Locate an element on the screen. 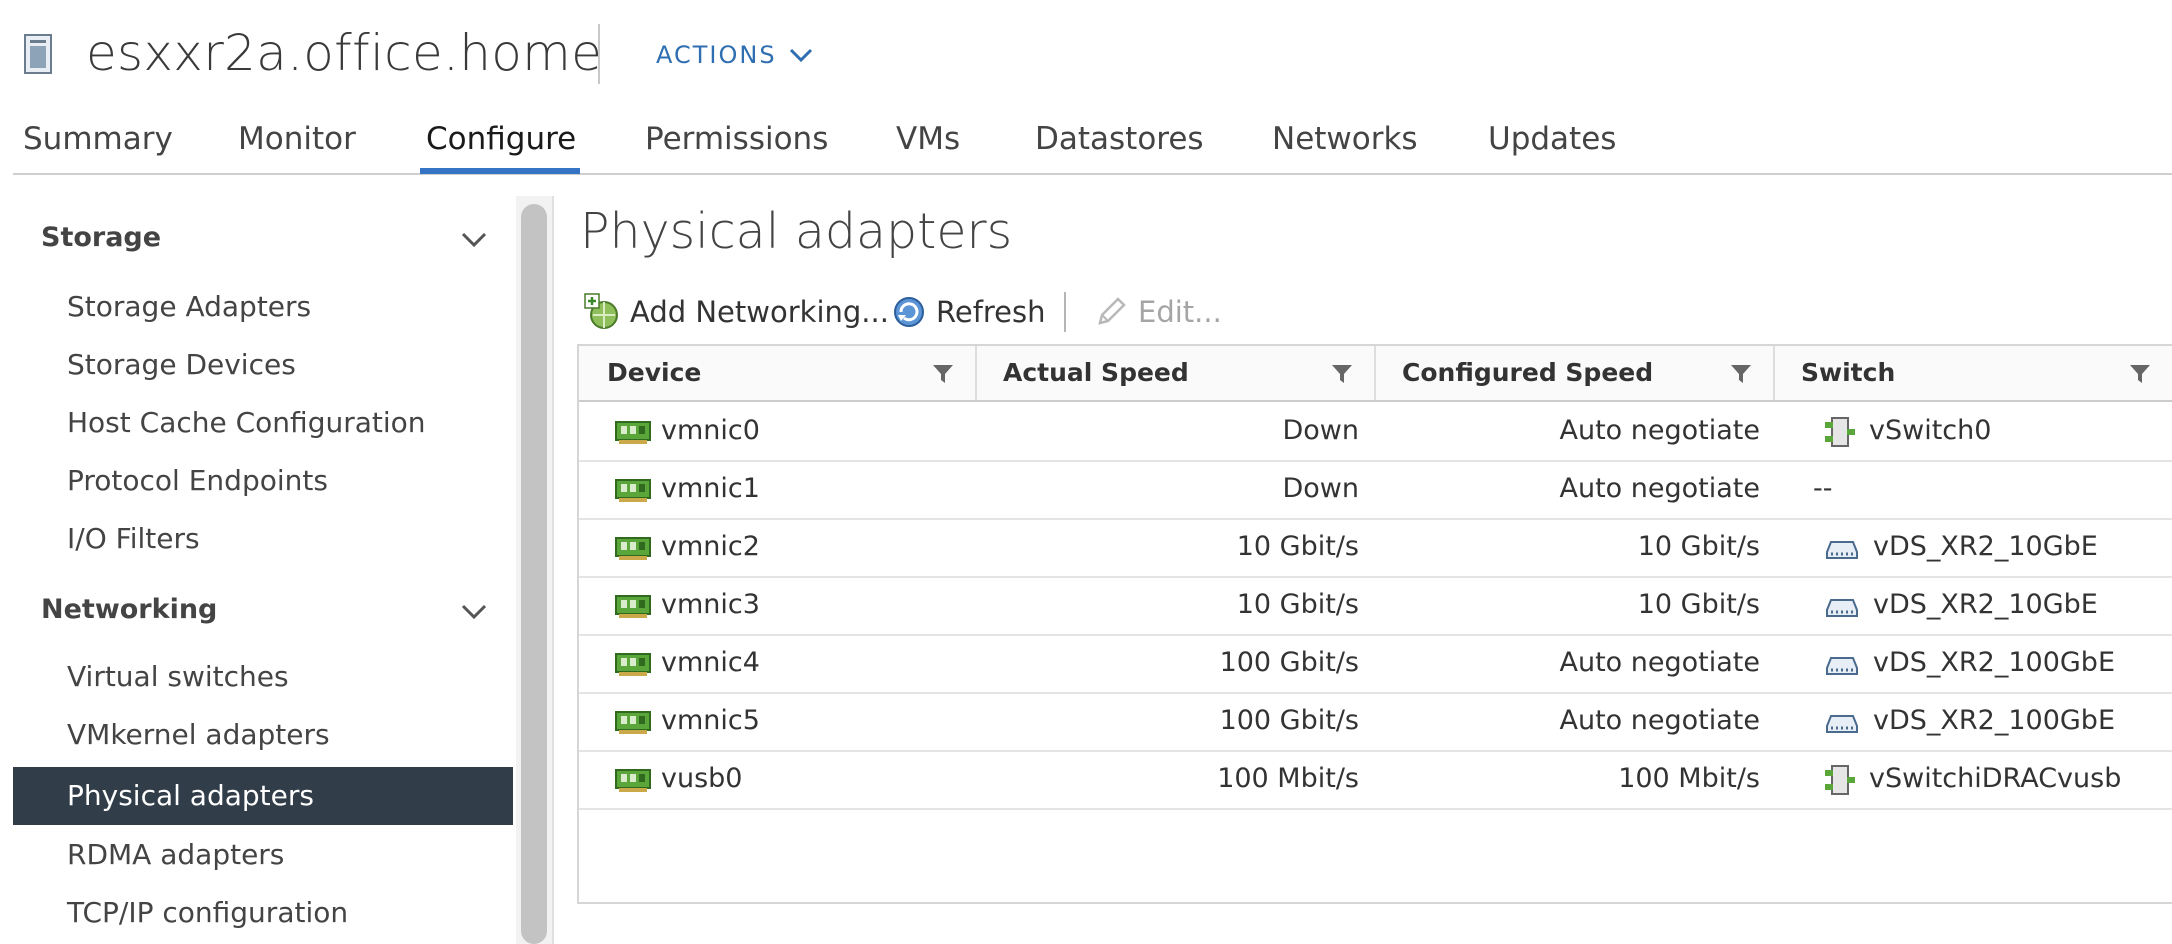  device-cell: vmnic5 is located at coordinates (710, 720).